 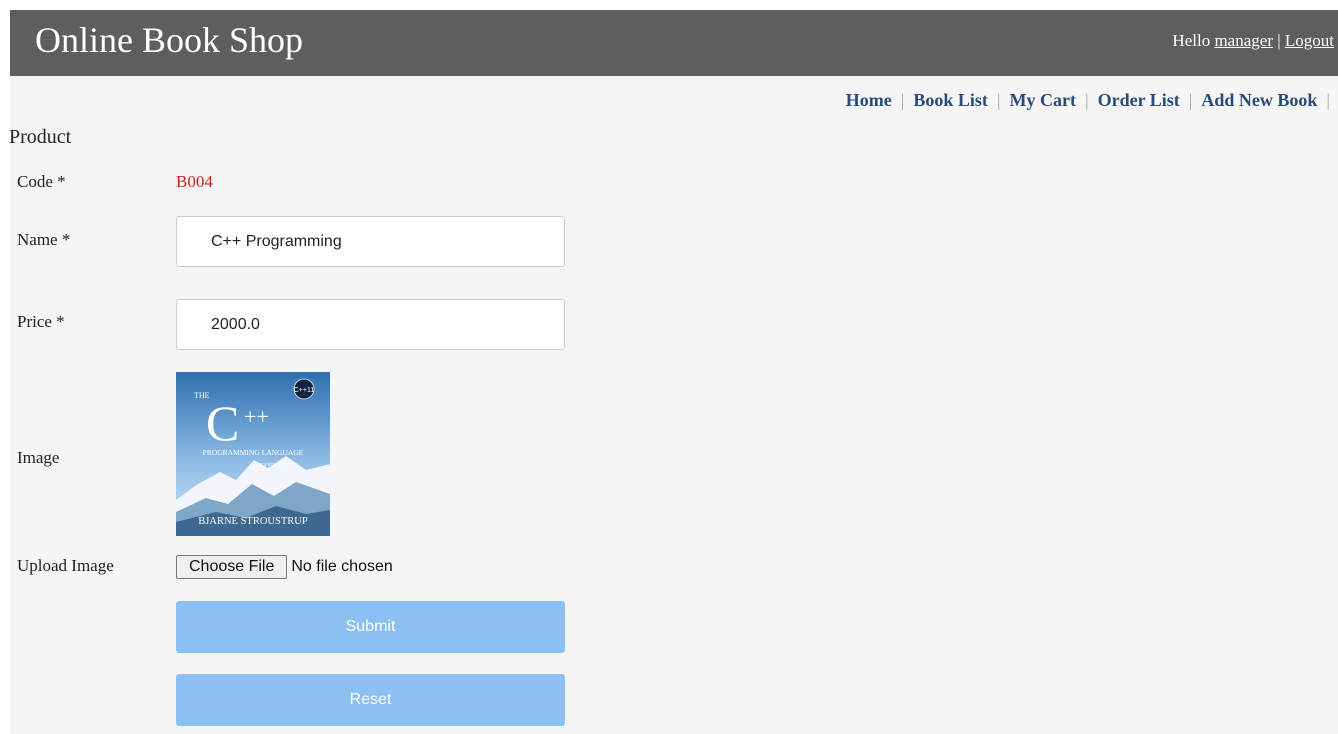 I want to click on user-area: Hello manager | Logout, so click(x=1253, y=41).